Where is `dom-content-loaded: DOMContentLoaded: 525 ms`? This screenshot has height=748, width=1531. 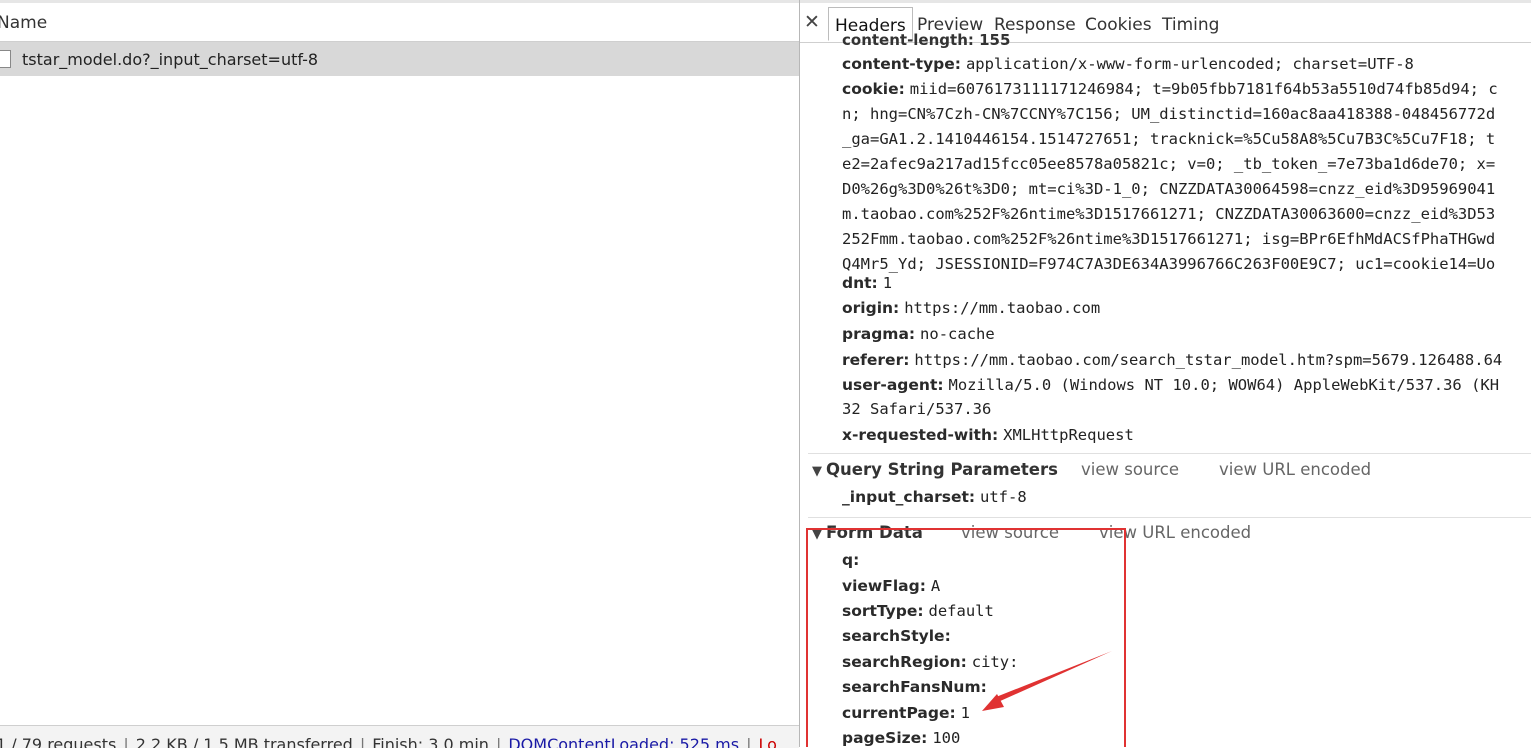
dom-content-loaded: DOMContentLoaded: 525 ms is located at coordinates (624, 741).